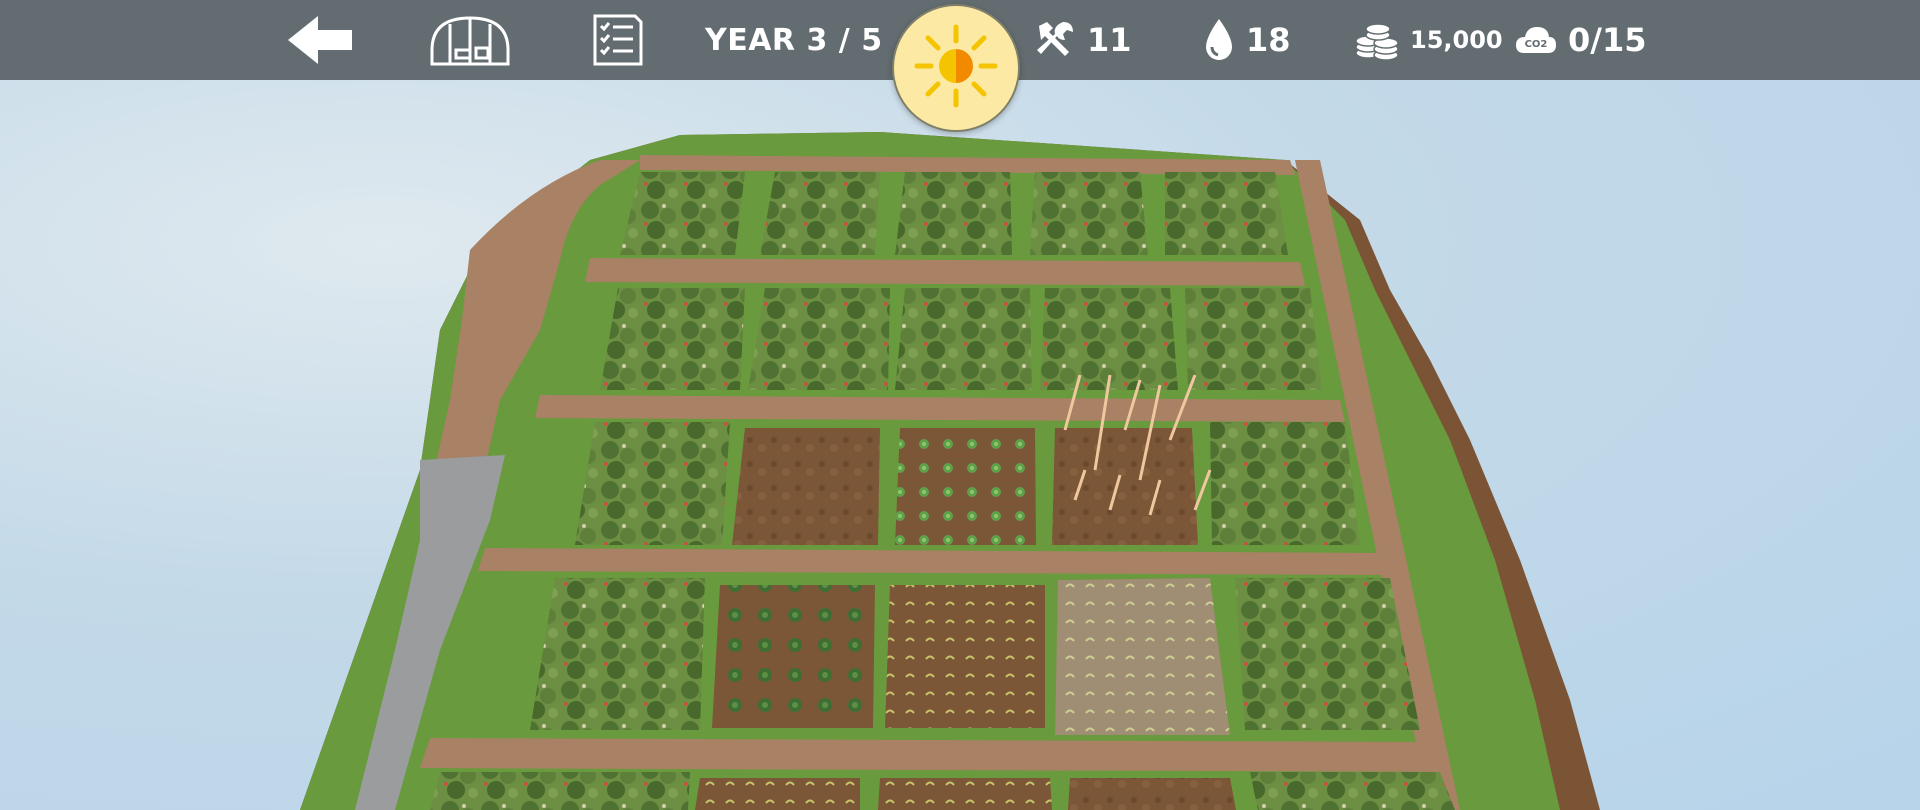  Describe the element at coordinates (1082, 40) in the screenshot. I see `tools-counter: 11` at that location.